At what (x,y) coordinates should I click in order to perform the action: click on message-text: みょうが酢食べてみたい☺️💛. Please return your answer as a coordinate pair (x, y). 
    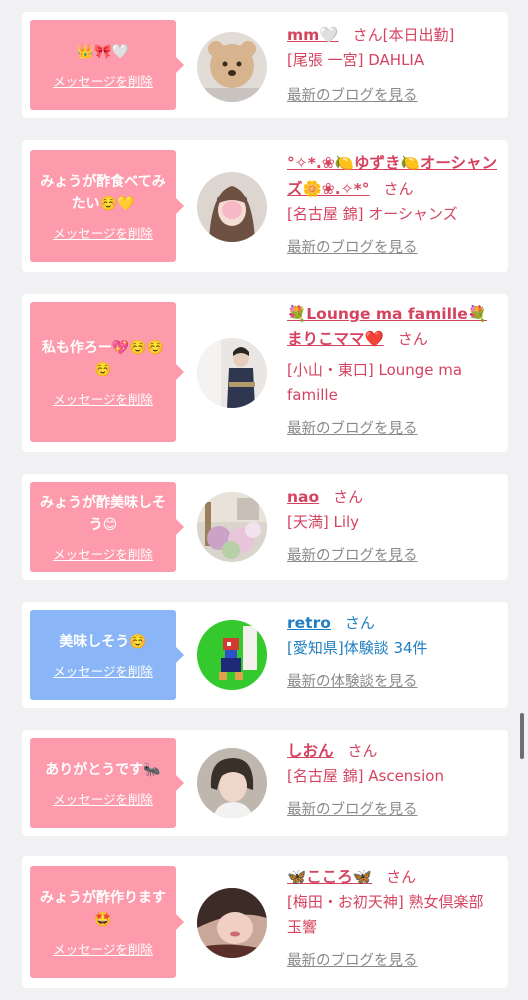
    Looking at the image, I should click on (103, 192).